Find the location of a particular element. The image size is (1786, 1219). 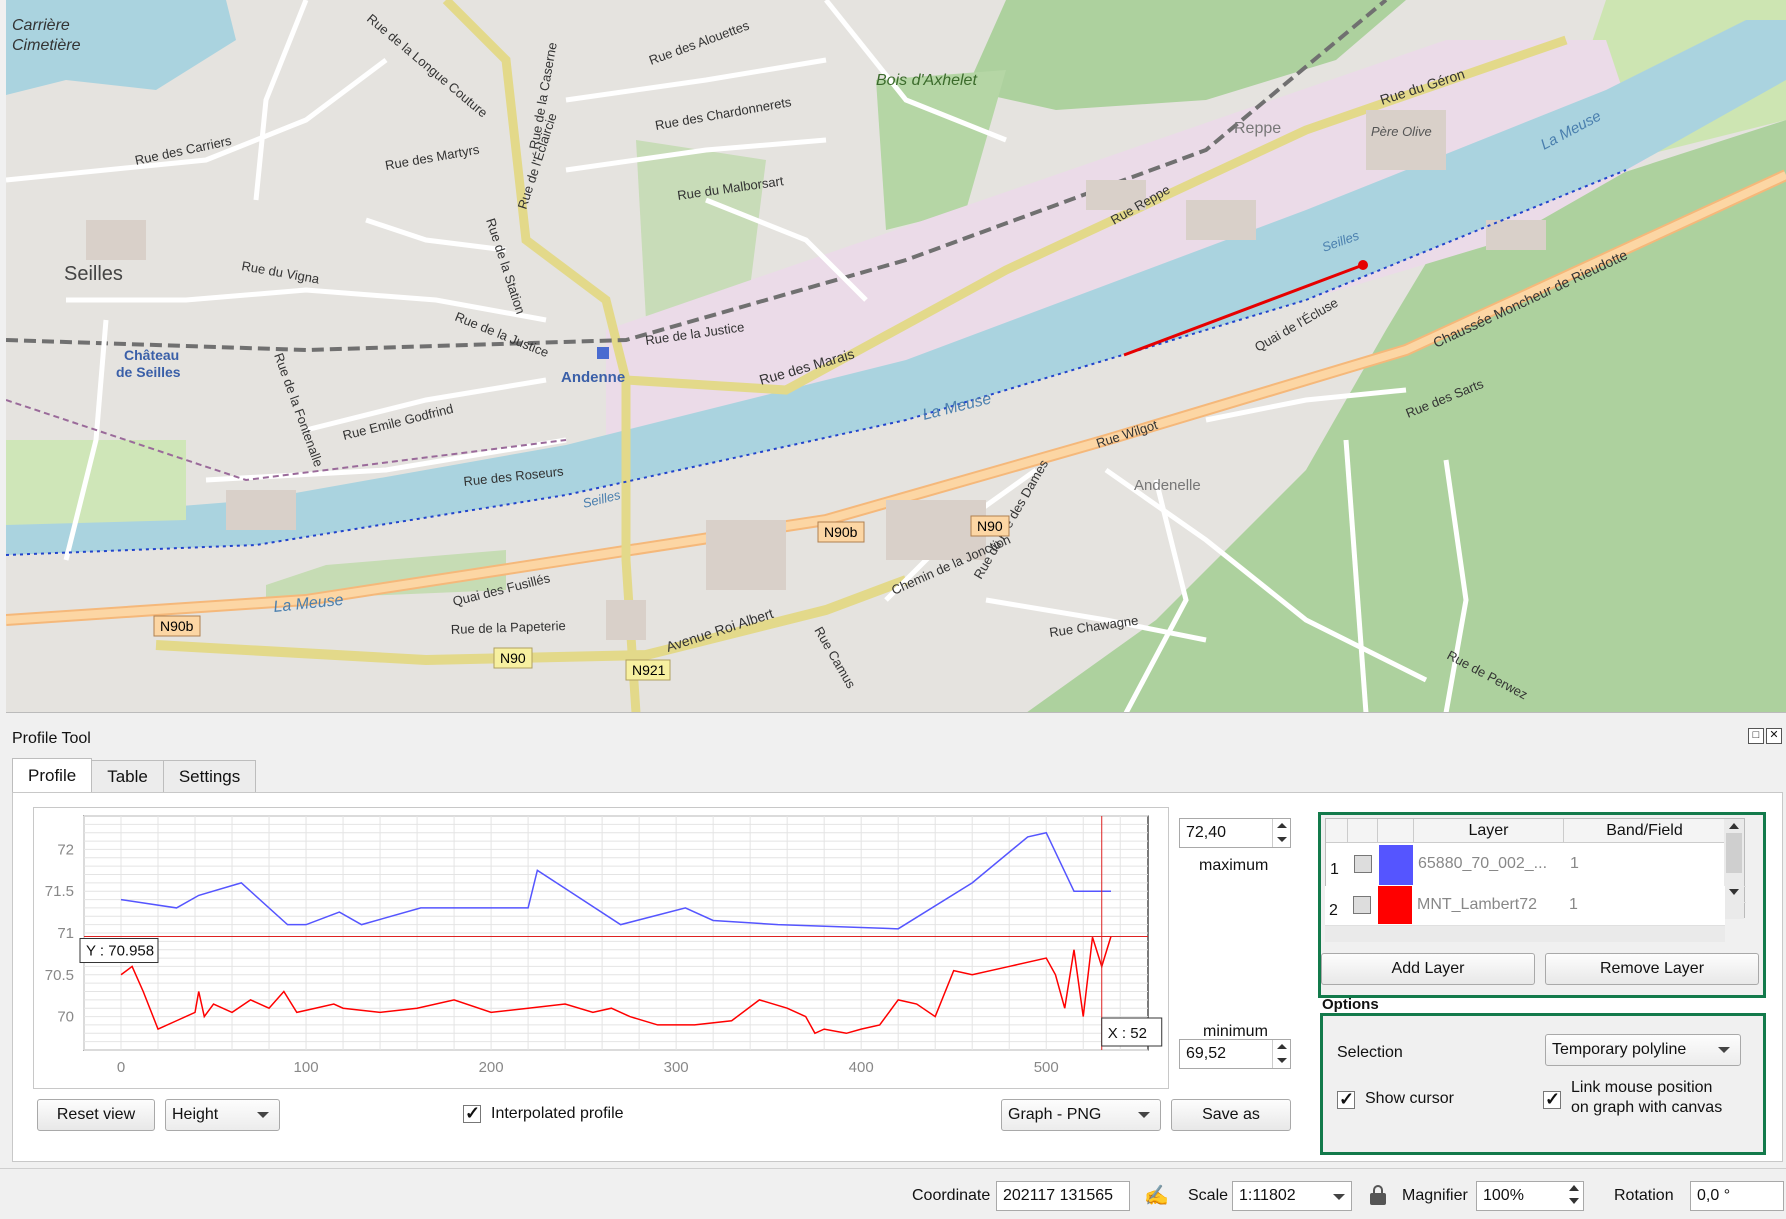

y-tick-label: 71 is located at coordinates (65, 933).